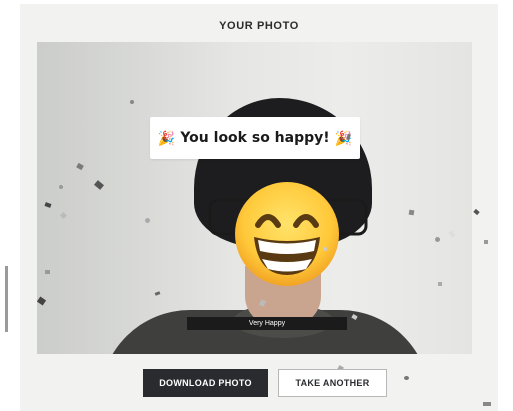 Image resolution: width=513 pixels, height=411 pixels. I want to click on emotion-caption: Very Happy, so click(267, 323).